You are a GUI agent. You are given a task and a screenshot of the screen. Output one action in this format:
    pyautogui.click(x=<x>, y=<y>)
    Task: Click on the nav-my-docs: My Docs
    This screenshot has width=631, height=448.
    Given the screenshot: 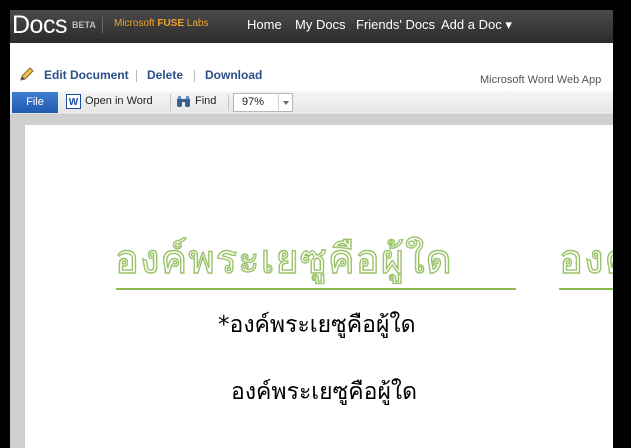 What is the action you would take?
    pyautogui.click(x=320, y=24)
    